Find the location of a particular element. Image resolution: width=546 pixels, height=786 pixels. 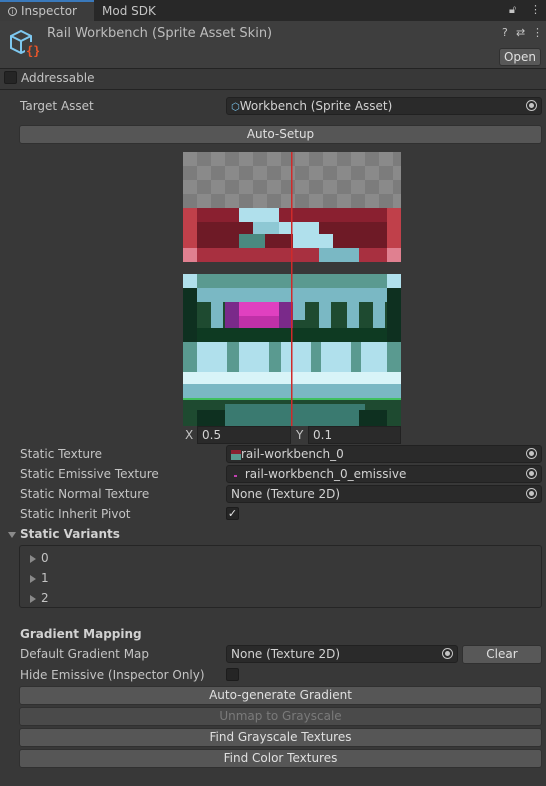

static-texture-label: Static Texture is located at coordinates (61, 454).